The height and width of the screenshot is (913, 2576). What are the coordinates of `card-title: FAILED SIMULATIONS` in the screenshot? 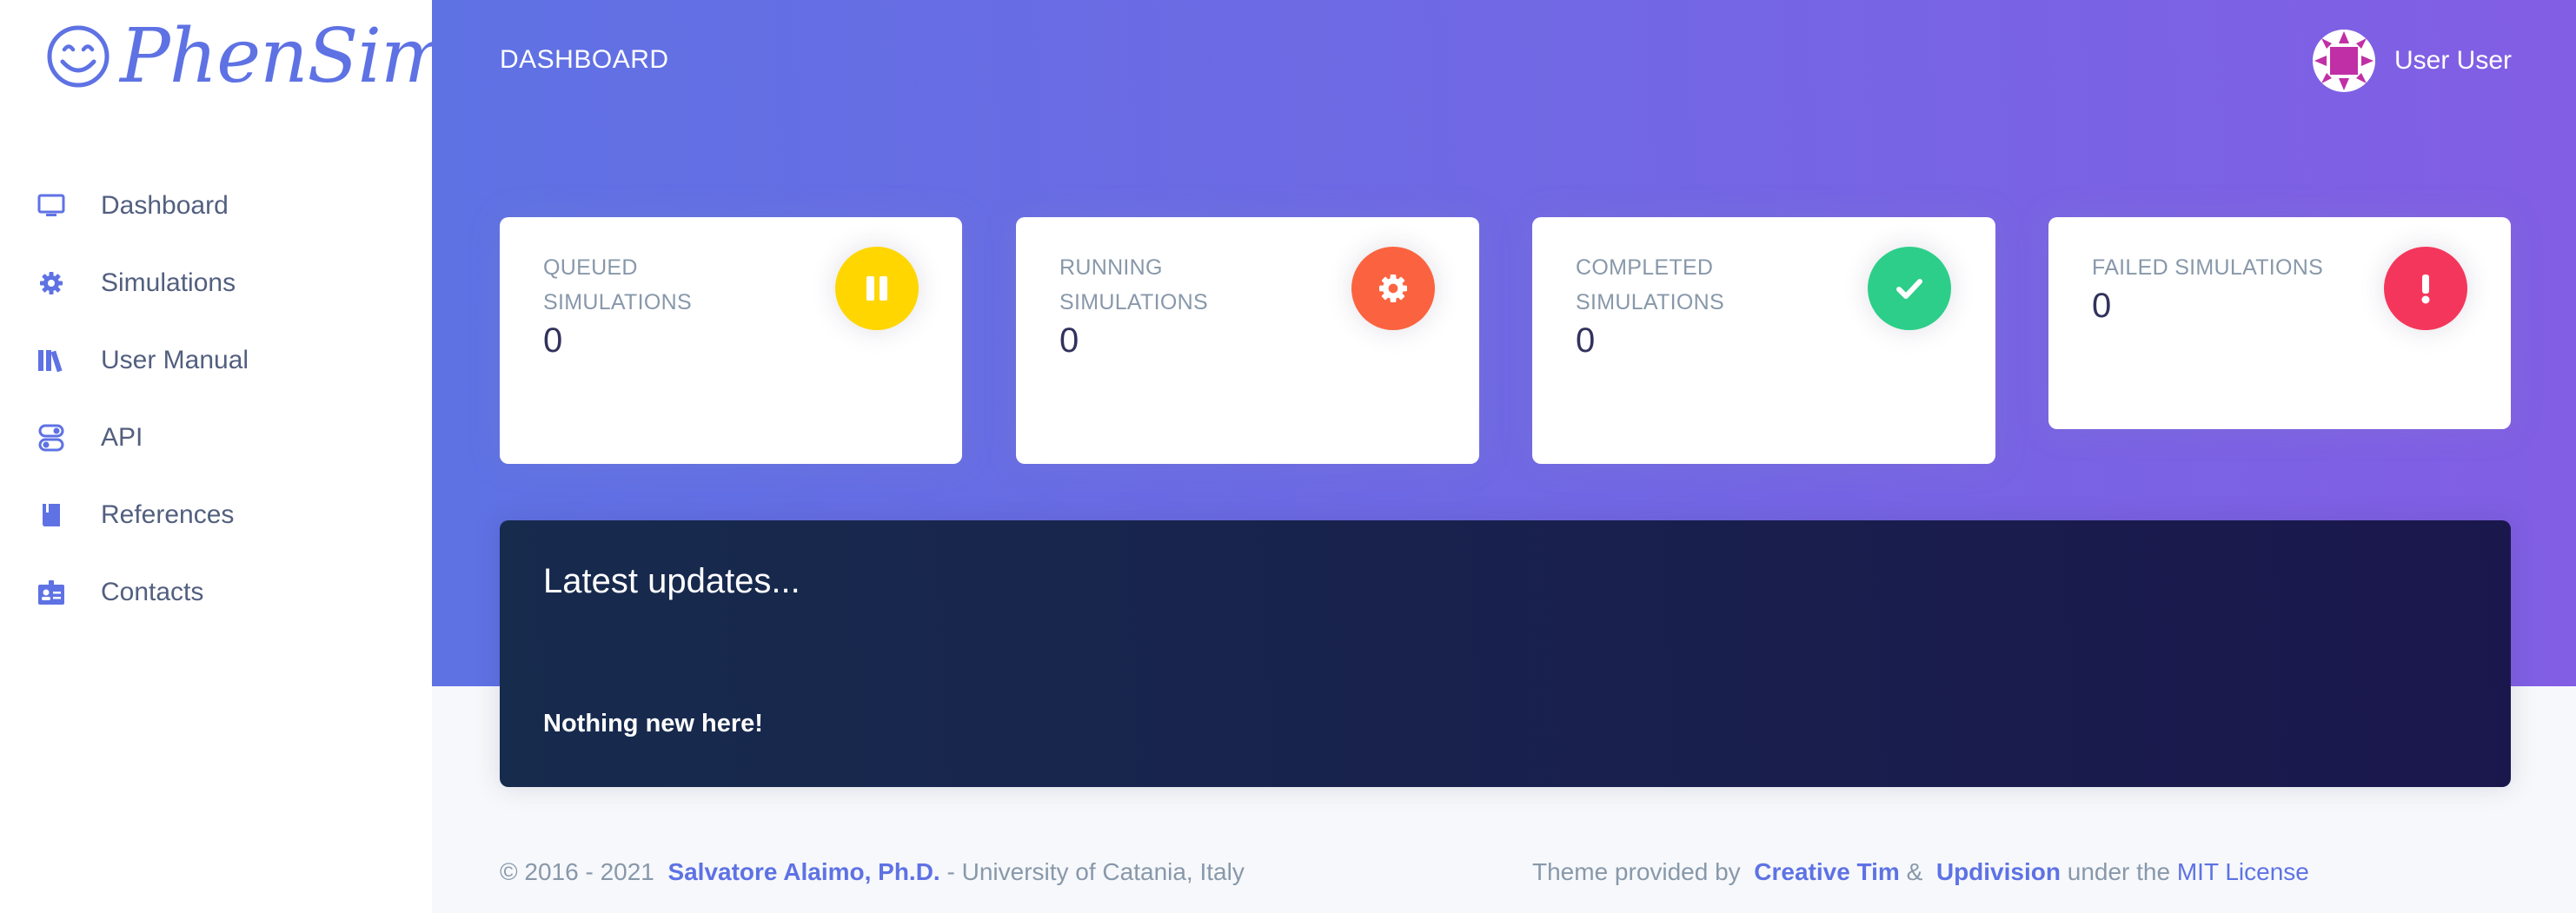 It's located at (2207, 267).